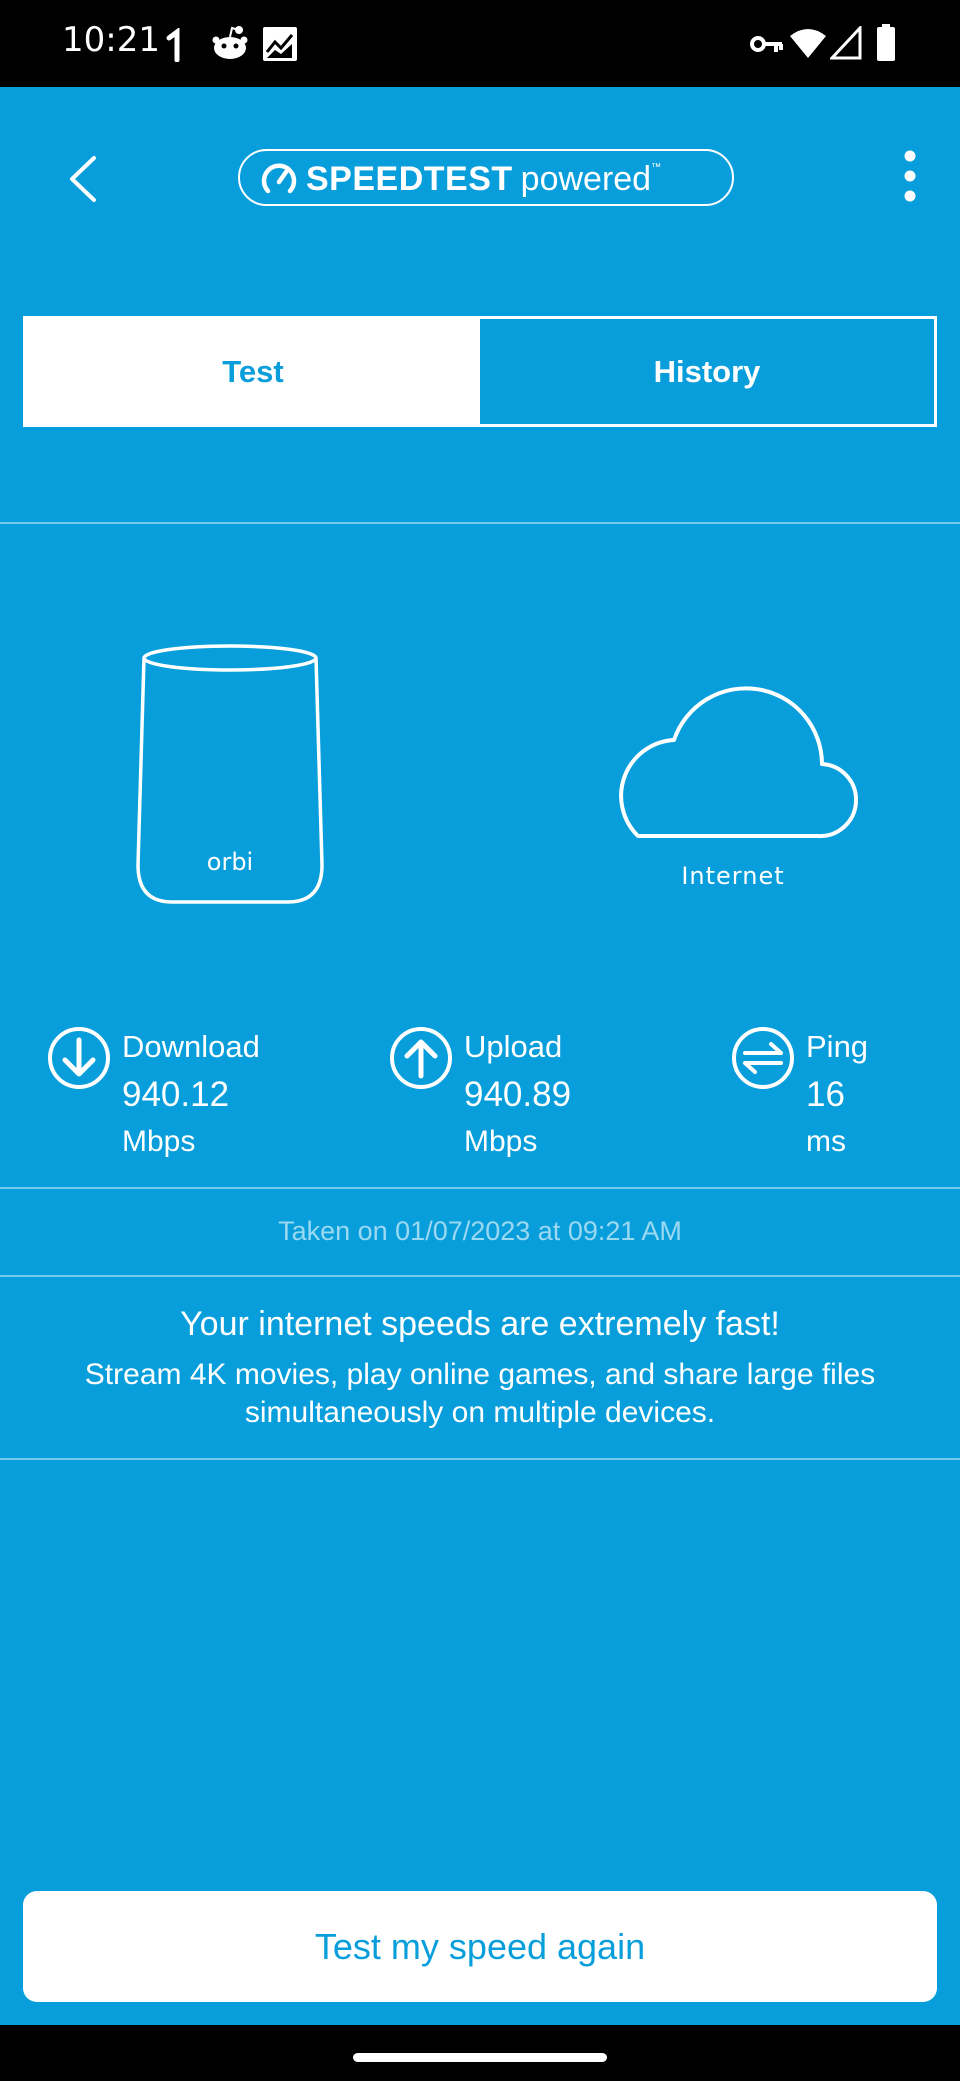  I want to click on logo-suffix: powered, so click(586, 179).